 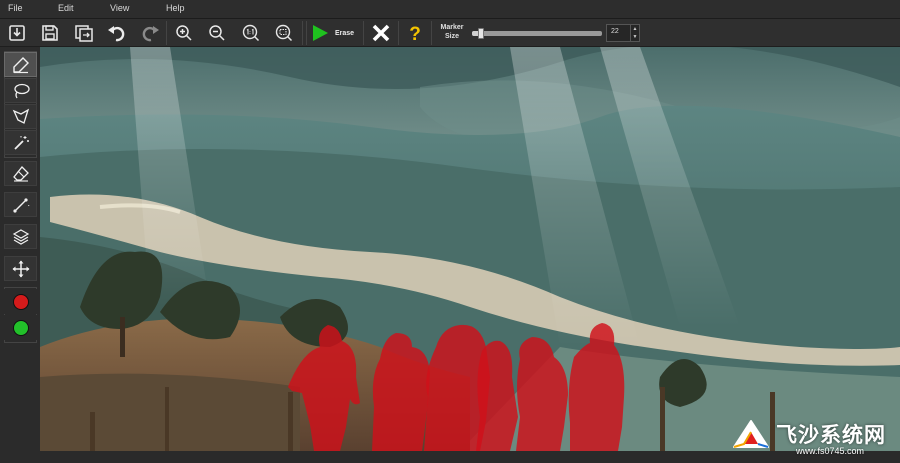 I want to click on green-circle-icon, so click(x=20, y=327).